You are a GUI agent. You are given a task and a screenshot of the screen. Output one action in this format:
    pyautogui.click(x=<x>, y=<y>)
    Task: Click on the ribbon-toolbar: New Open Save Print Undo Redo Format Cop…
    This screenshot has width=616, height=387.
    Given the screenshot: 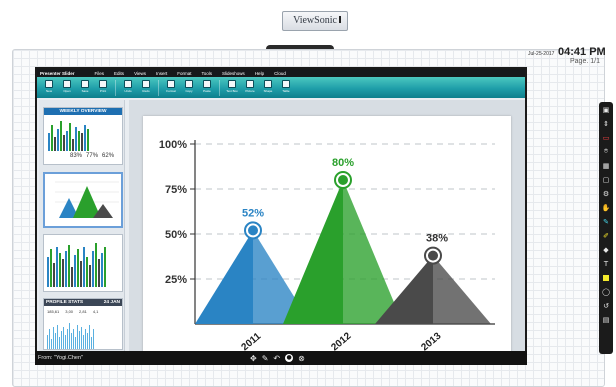 What is the action you would take?
    pyautogui.click(x=281, y=87)
    